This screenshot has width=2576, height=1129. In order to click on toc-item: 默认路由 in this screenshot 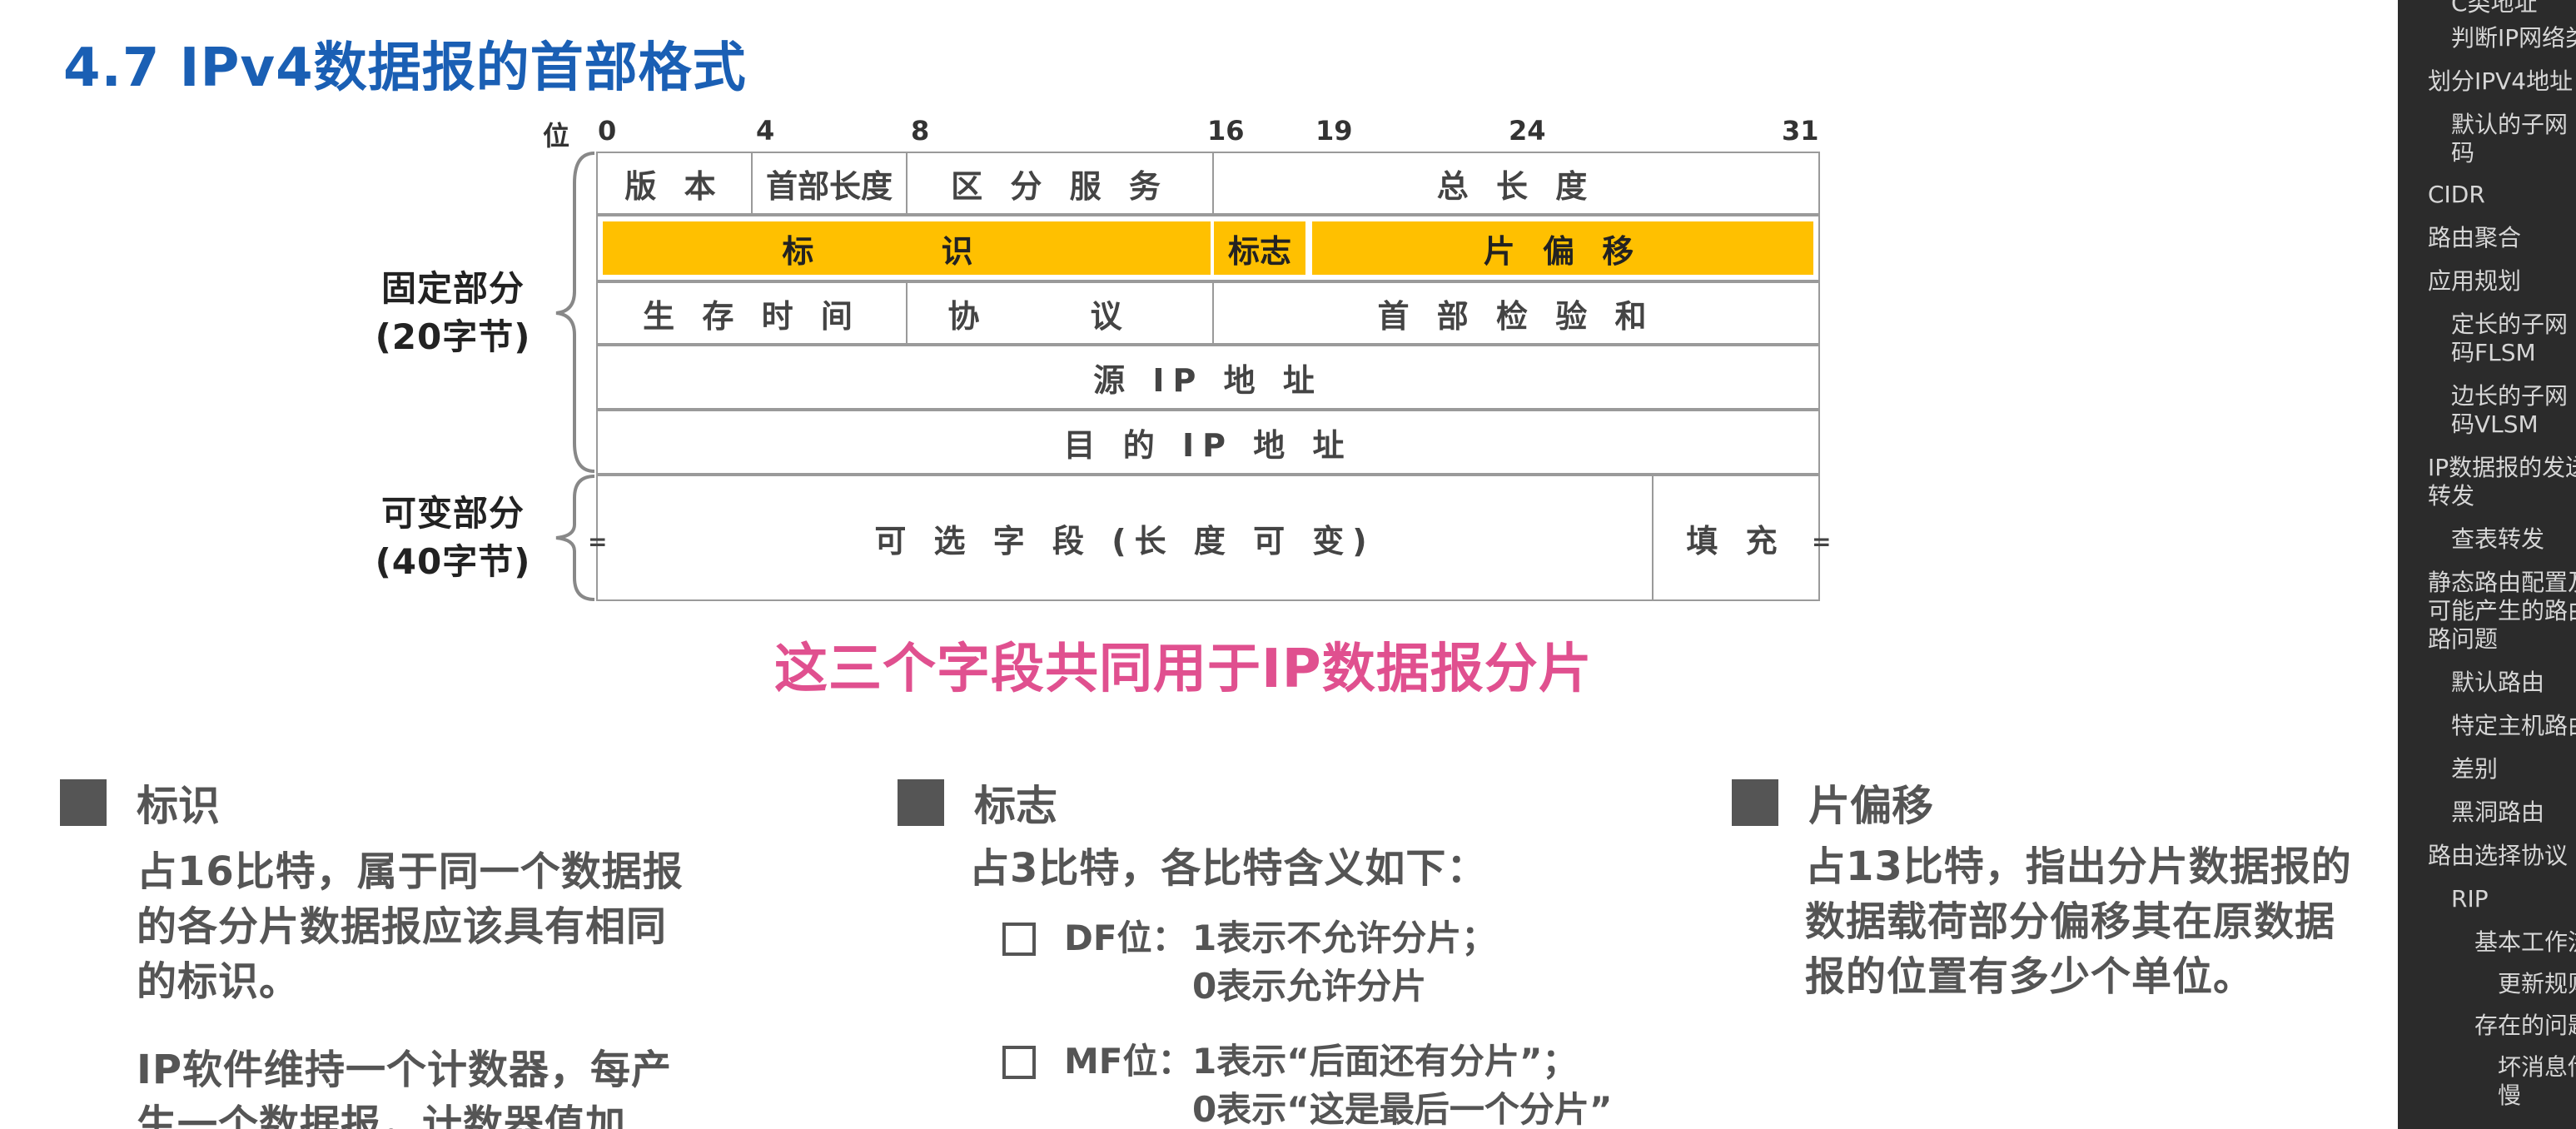, I will do `click(2497, 683)`.